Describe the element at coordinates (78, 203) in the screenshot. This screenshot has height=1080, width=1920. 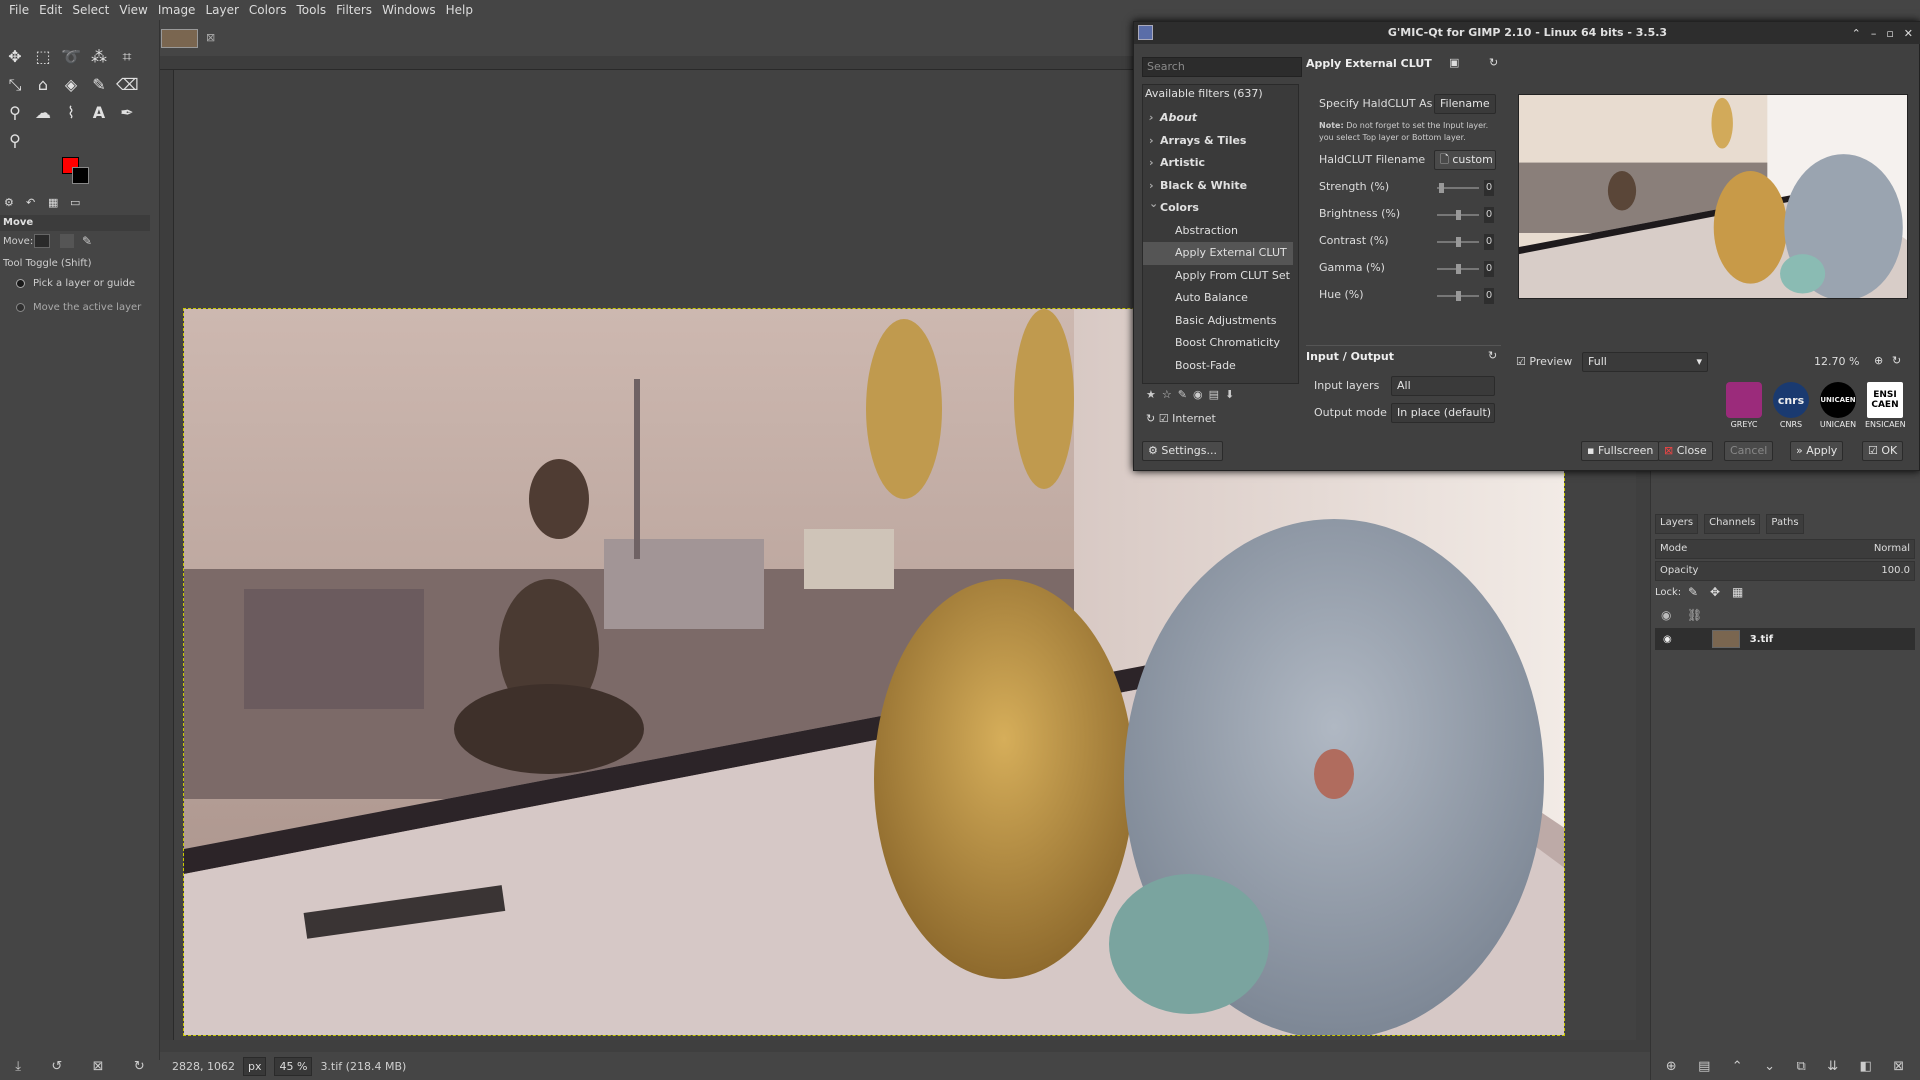
I see `device-status-tab-icon: ▭` at that location.